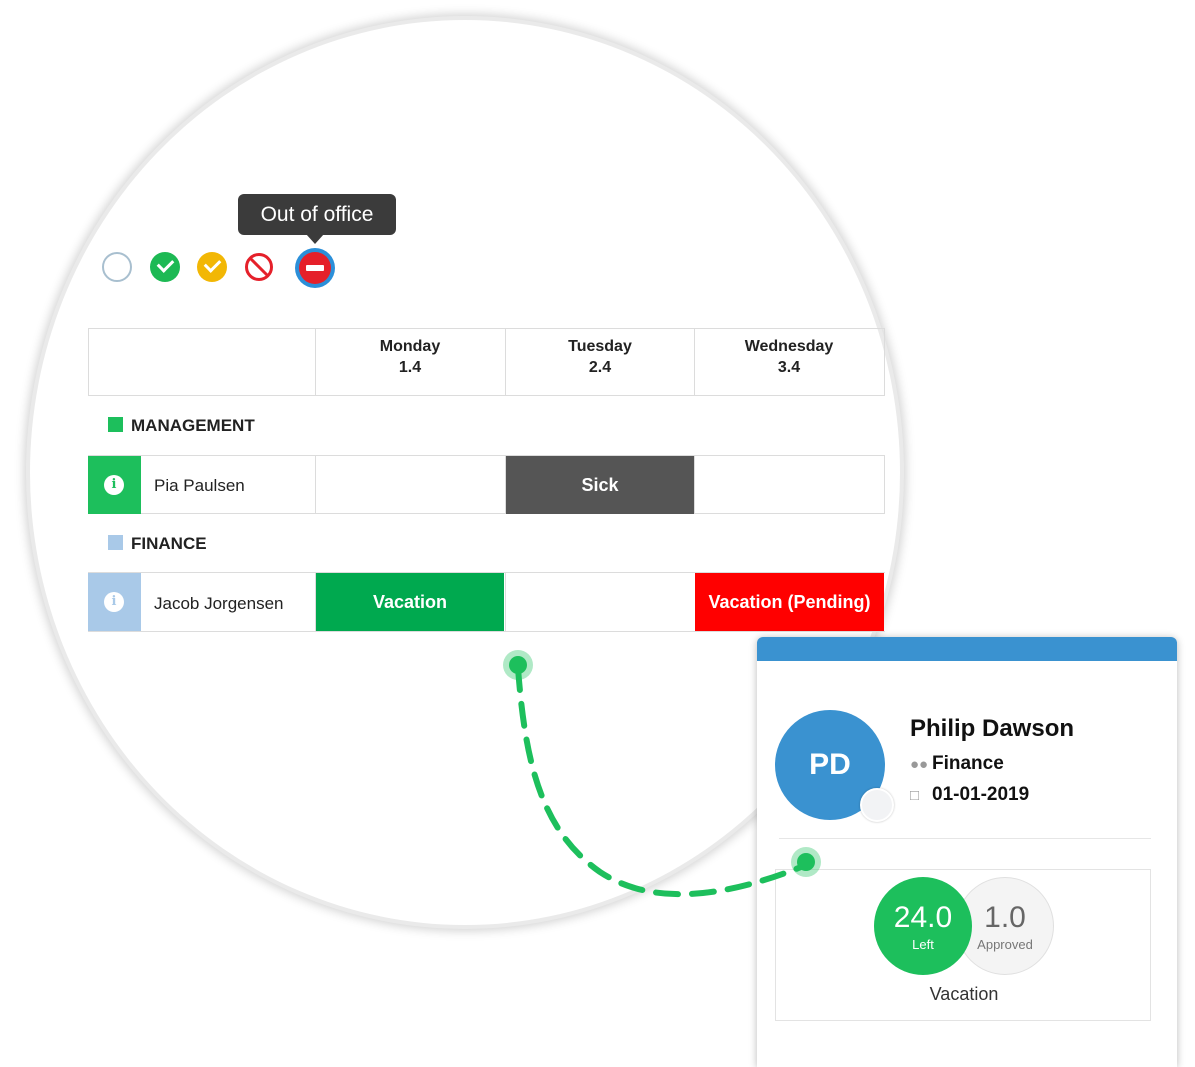 This screenshot has width=1195, height=1067. Describe the element at coordinates (923, 926) in the screenshot. I see `days-left-badge: 24.0 Left` at that location.